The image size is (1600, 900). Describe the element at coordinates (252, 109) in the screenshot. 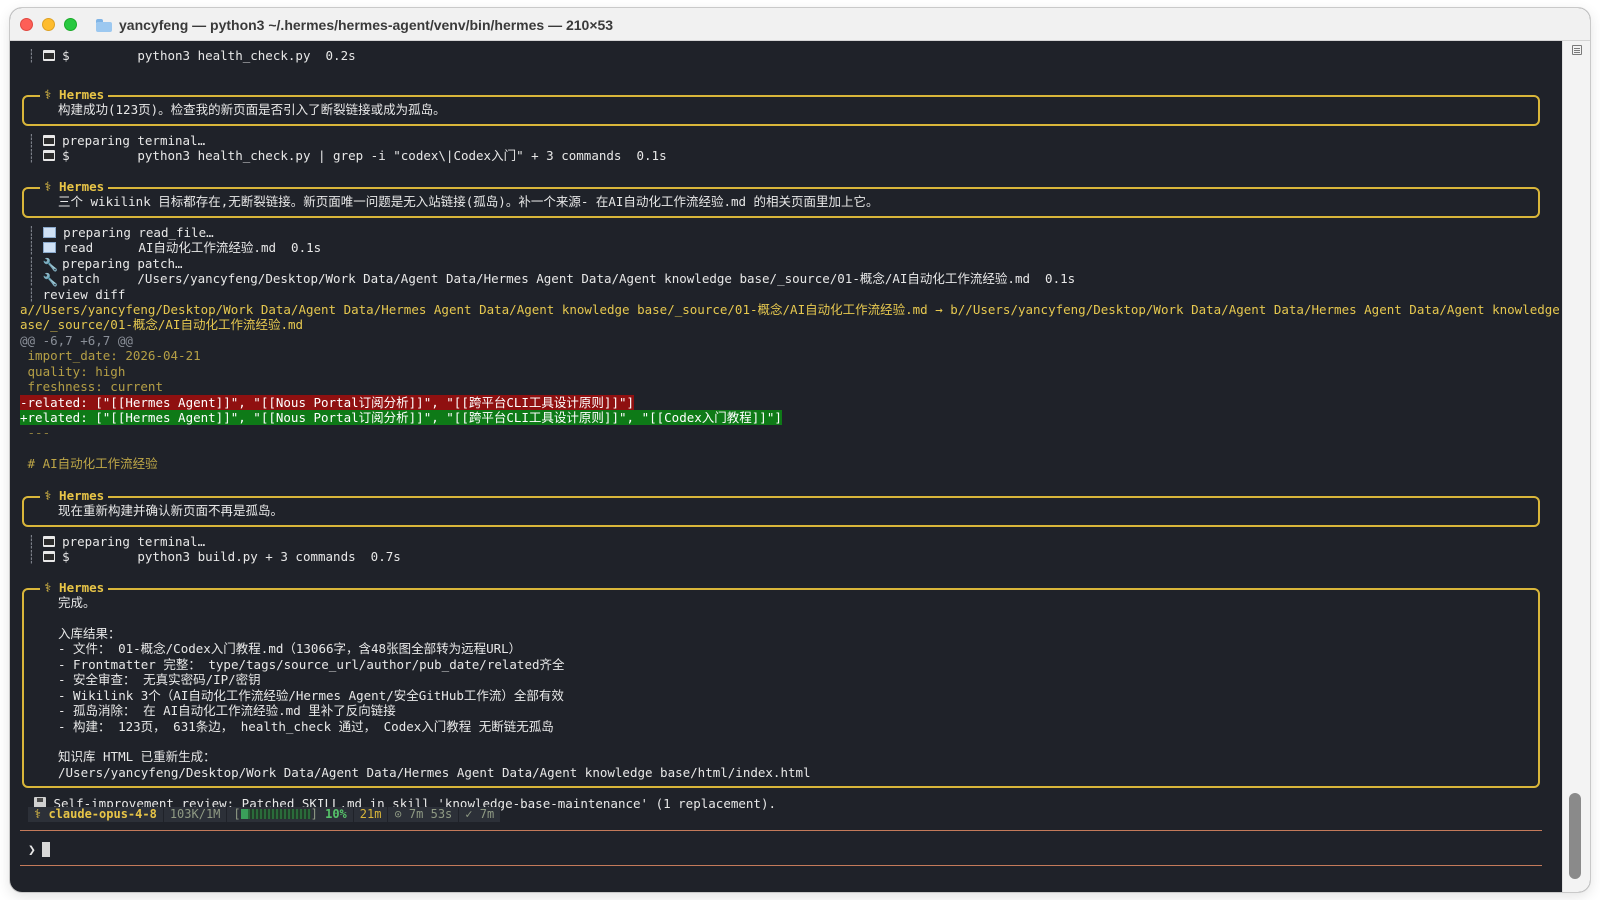

I see `hermes-message-text: 构建成功(123页)。检查我的新页面是否引入了断裂链接或成为孤岛。` at that location.